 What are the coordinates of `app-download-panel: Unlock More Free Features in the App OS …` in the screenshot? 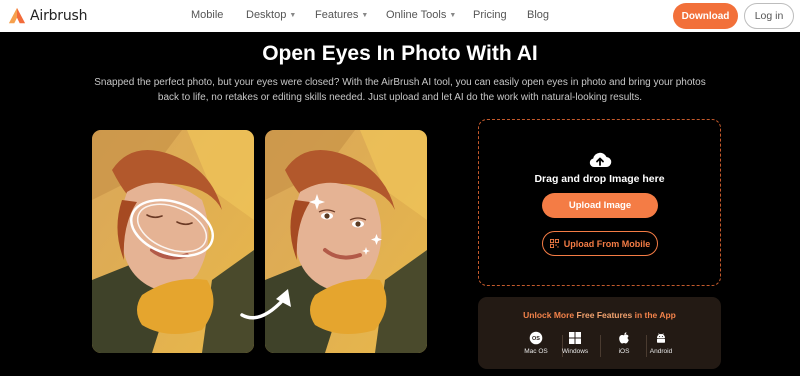 It's located at (599, 333).